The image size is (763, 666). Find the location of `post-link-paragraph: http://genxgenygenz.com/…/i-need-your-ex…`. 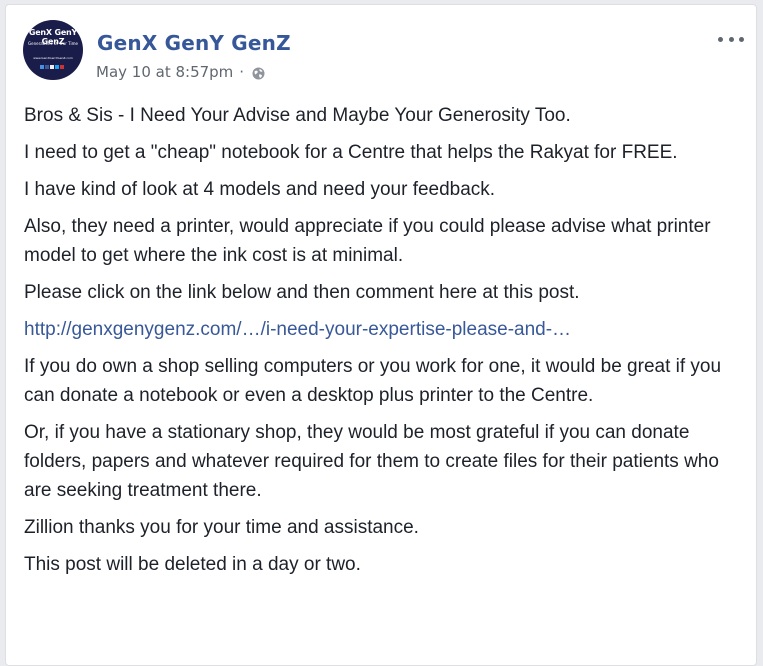

post-link-paragraph: http://genxgenygenz.com/…/i-need-your-ex… is located at coordinates (381, 329).